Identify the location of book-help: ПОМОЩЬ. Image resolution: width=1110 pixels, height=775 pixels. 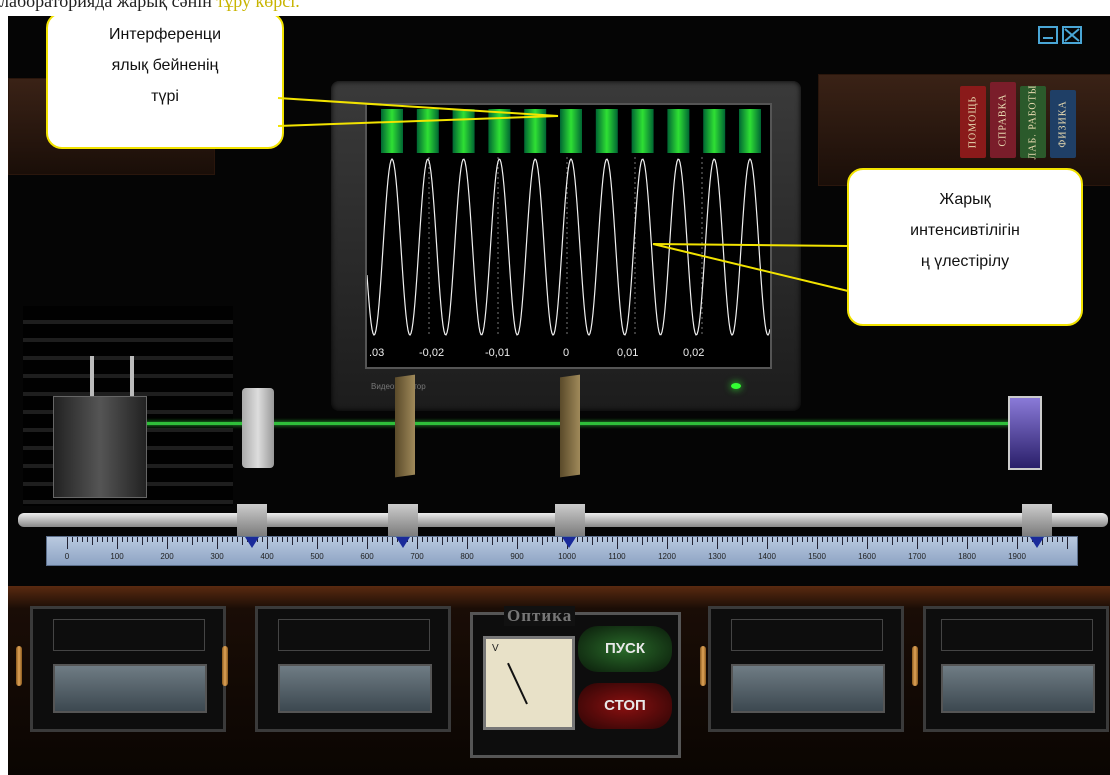
(973, 122).